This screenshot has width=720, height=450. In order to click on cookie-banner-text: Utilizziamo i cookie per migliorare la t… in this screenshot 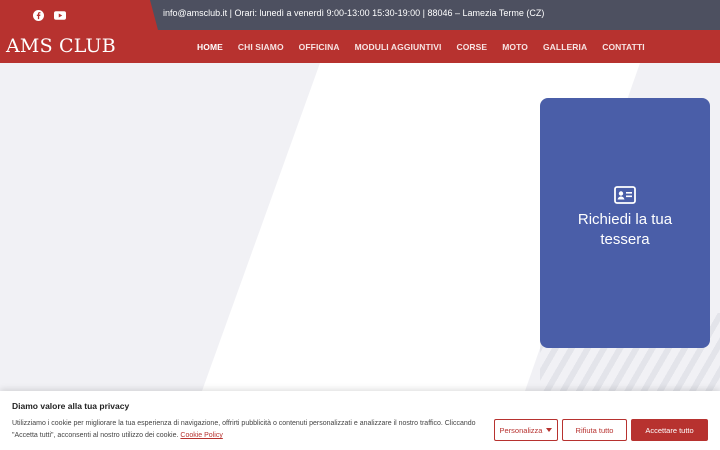, I will do `click(252, 430)`.